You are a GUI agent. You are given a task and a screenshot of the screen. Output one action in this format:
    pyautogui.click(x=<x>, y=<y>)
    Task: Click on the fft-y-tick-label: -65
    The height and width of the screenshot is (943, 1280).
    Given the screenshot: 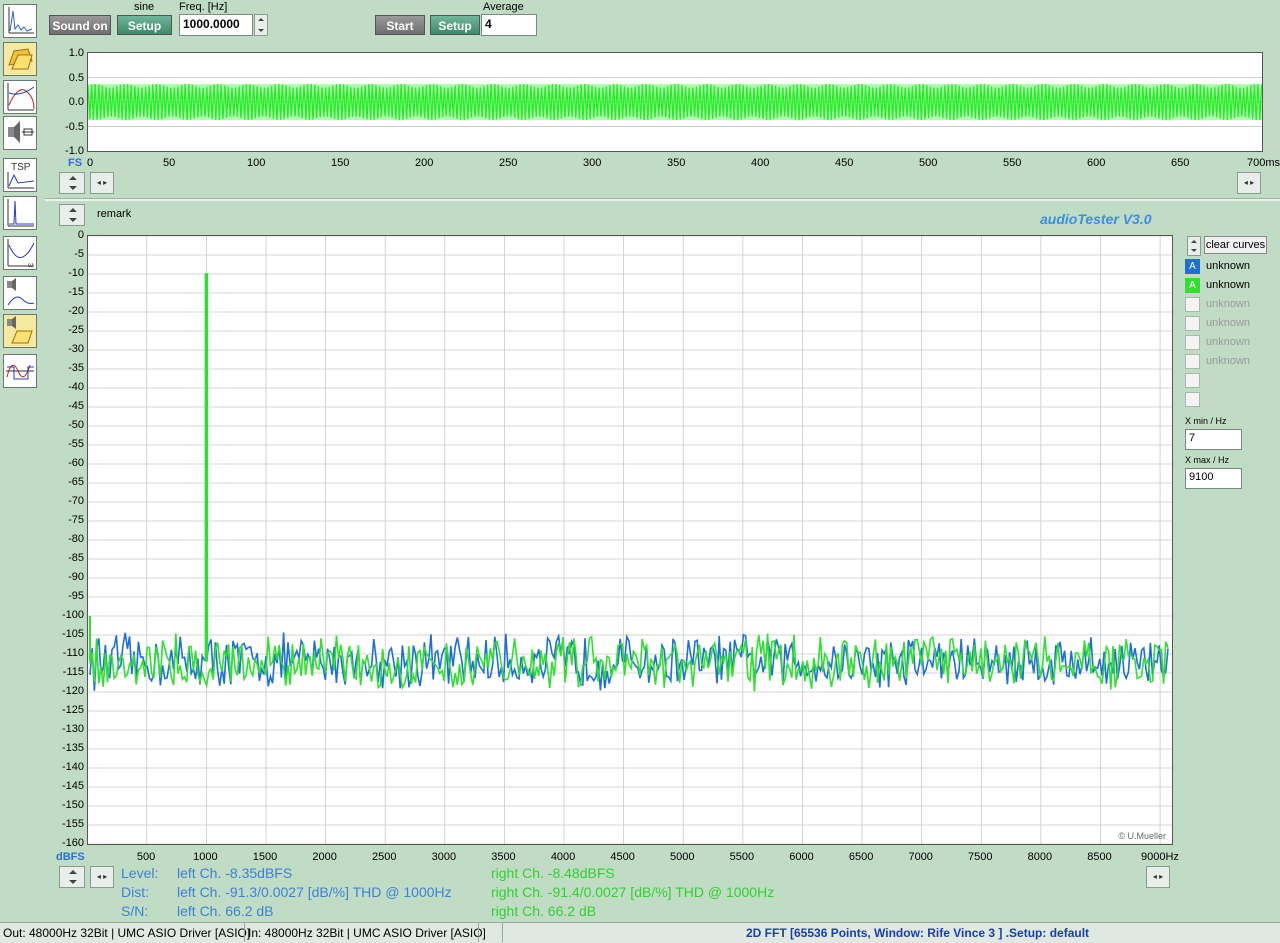 What is the action you would take?
    pyautogui.click(x=76, y=482)
    